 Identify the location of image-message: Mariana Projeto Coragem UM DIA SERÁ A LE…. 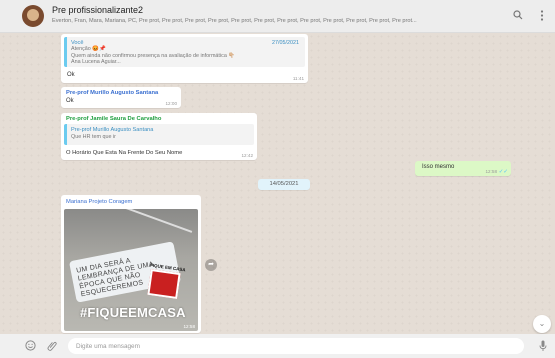
(131, 264).